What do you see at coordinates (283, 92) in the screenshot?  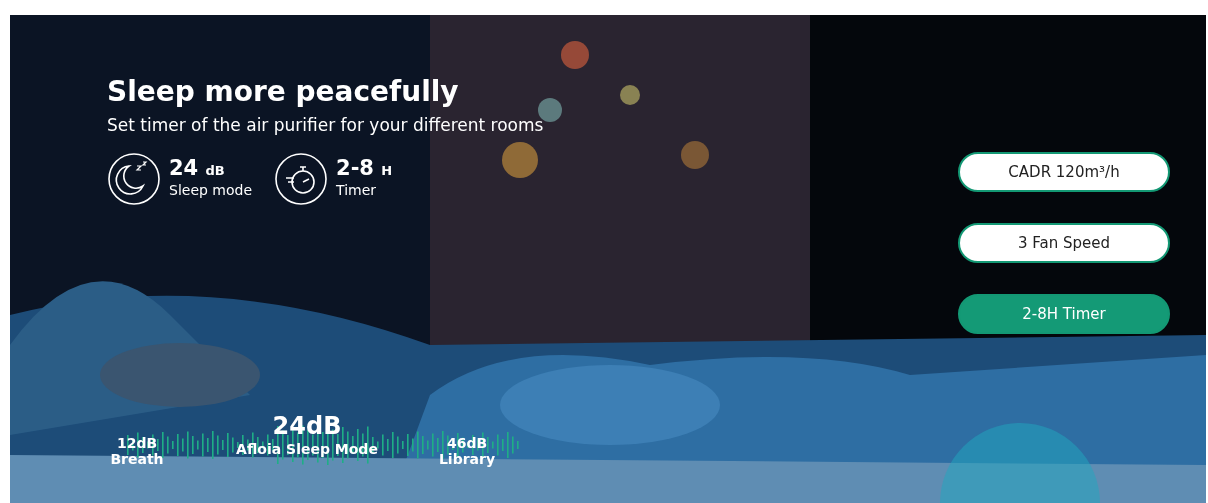 I see `headline: Sleep more peacefully` at bounding box center [283, 92].